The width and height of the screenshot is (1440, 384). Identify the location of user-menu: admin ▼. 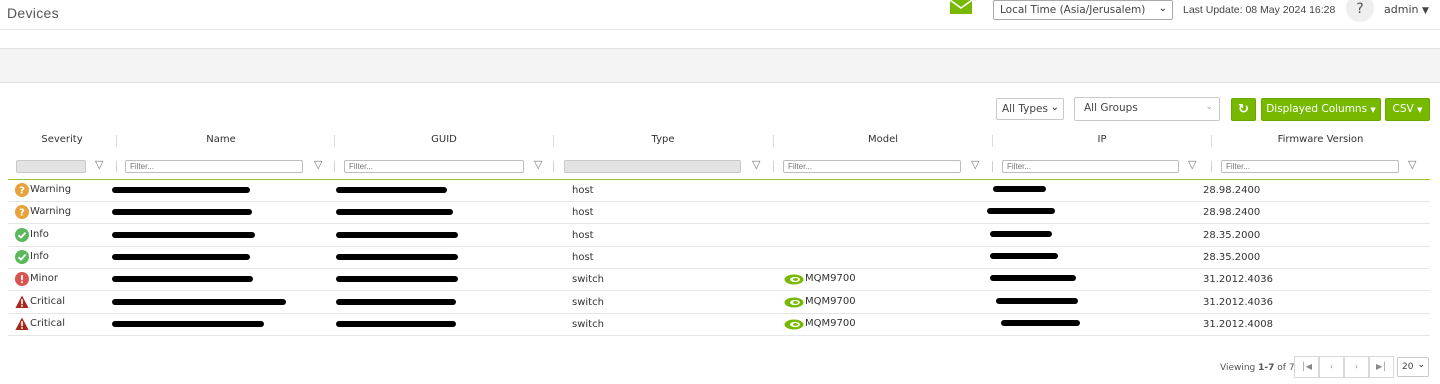
(1406, 9).